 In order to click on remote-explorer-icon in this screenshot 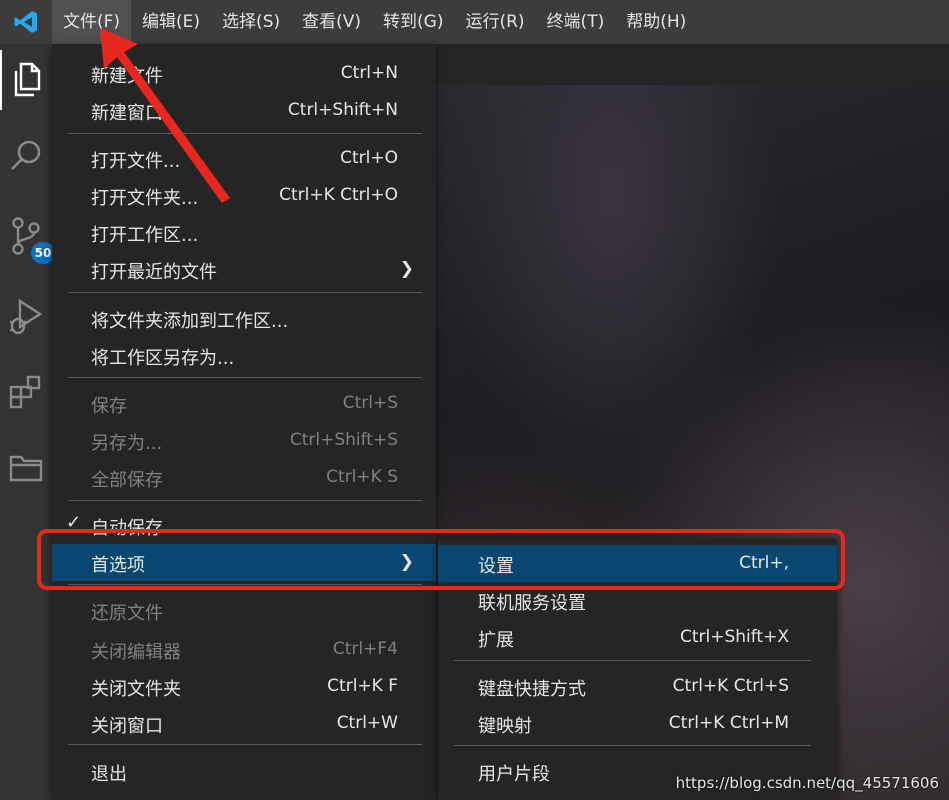, I will do `click(26, 468)`.